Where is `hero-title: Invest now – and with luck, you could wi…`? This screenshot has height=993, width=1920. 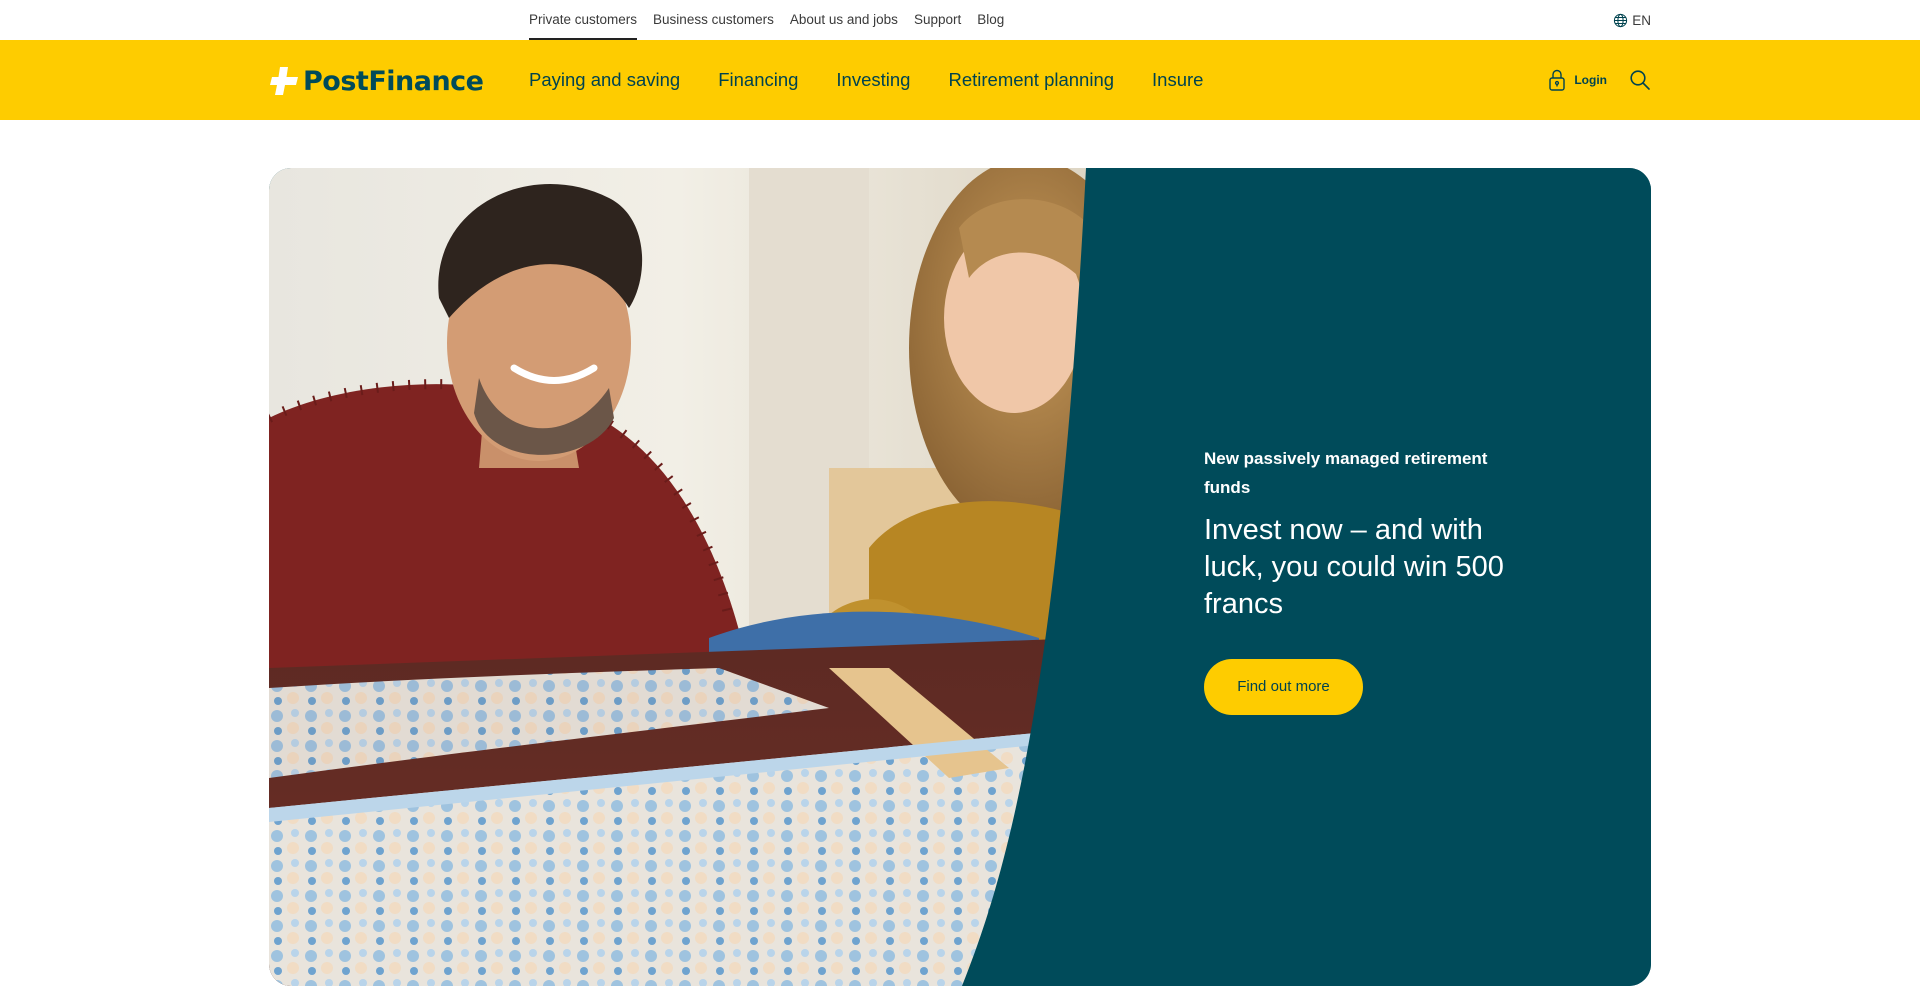
hero-title: Invest now – and with luck, you could wi… is located at coordinates (1354, 567).